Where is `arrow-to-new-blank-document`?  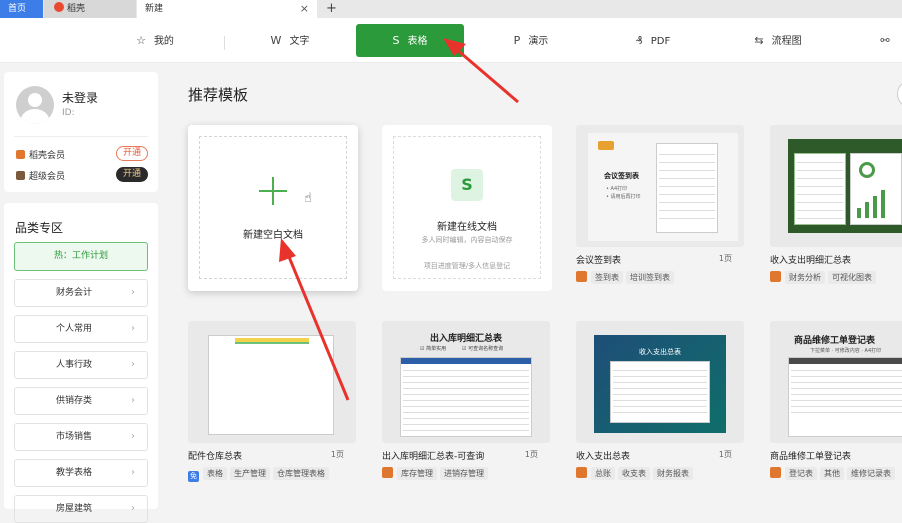
arrow-to-new-blank-document is located at coordinates (314, 319).